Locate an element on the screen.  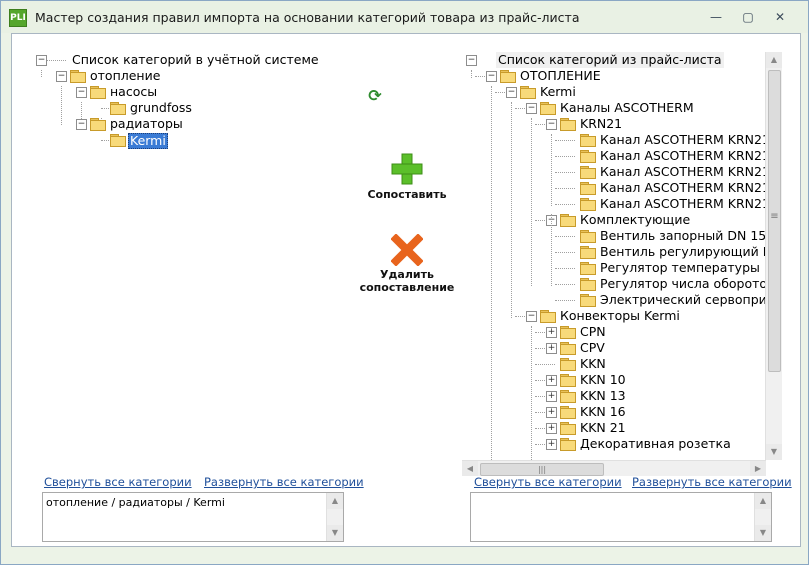
tree-item: − Комплектующие is located at coordinates (614, 220).